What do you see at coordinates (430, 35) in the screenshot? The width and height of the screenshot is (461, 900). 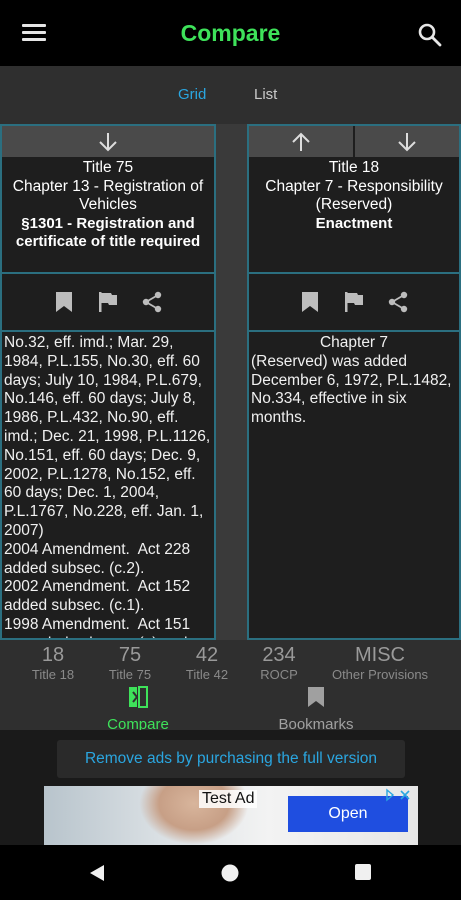 I see `search-icon` at bounding box center [430, 35].